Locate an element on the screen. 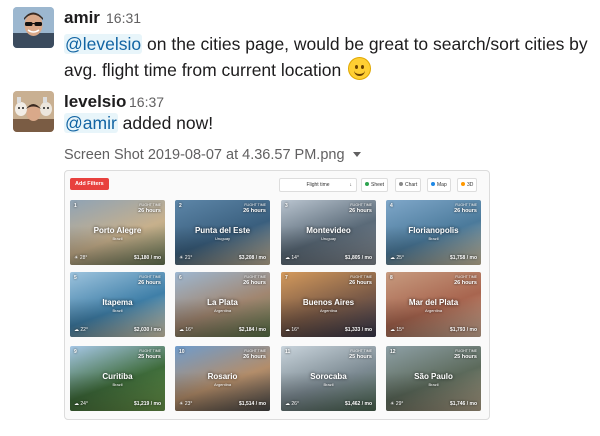 The width and height of the screenshot is (600, 436). city-name: Punta del Este is located at coordinates (222, 230).